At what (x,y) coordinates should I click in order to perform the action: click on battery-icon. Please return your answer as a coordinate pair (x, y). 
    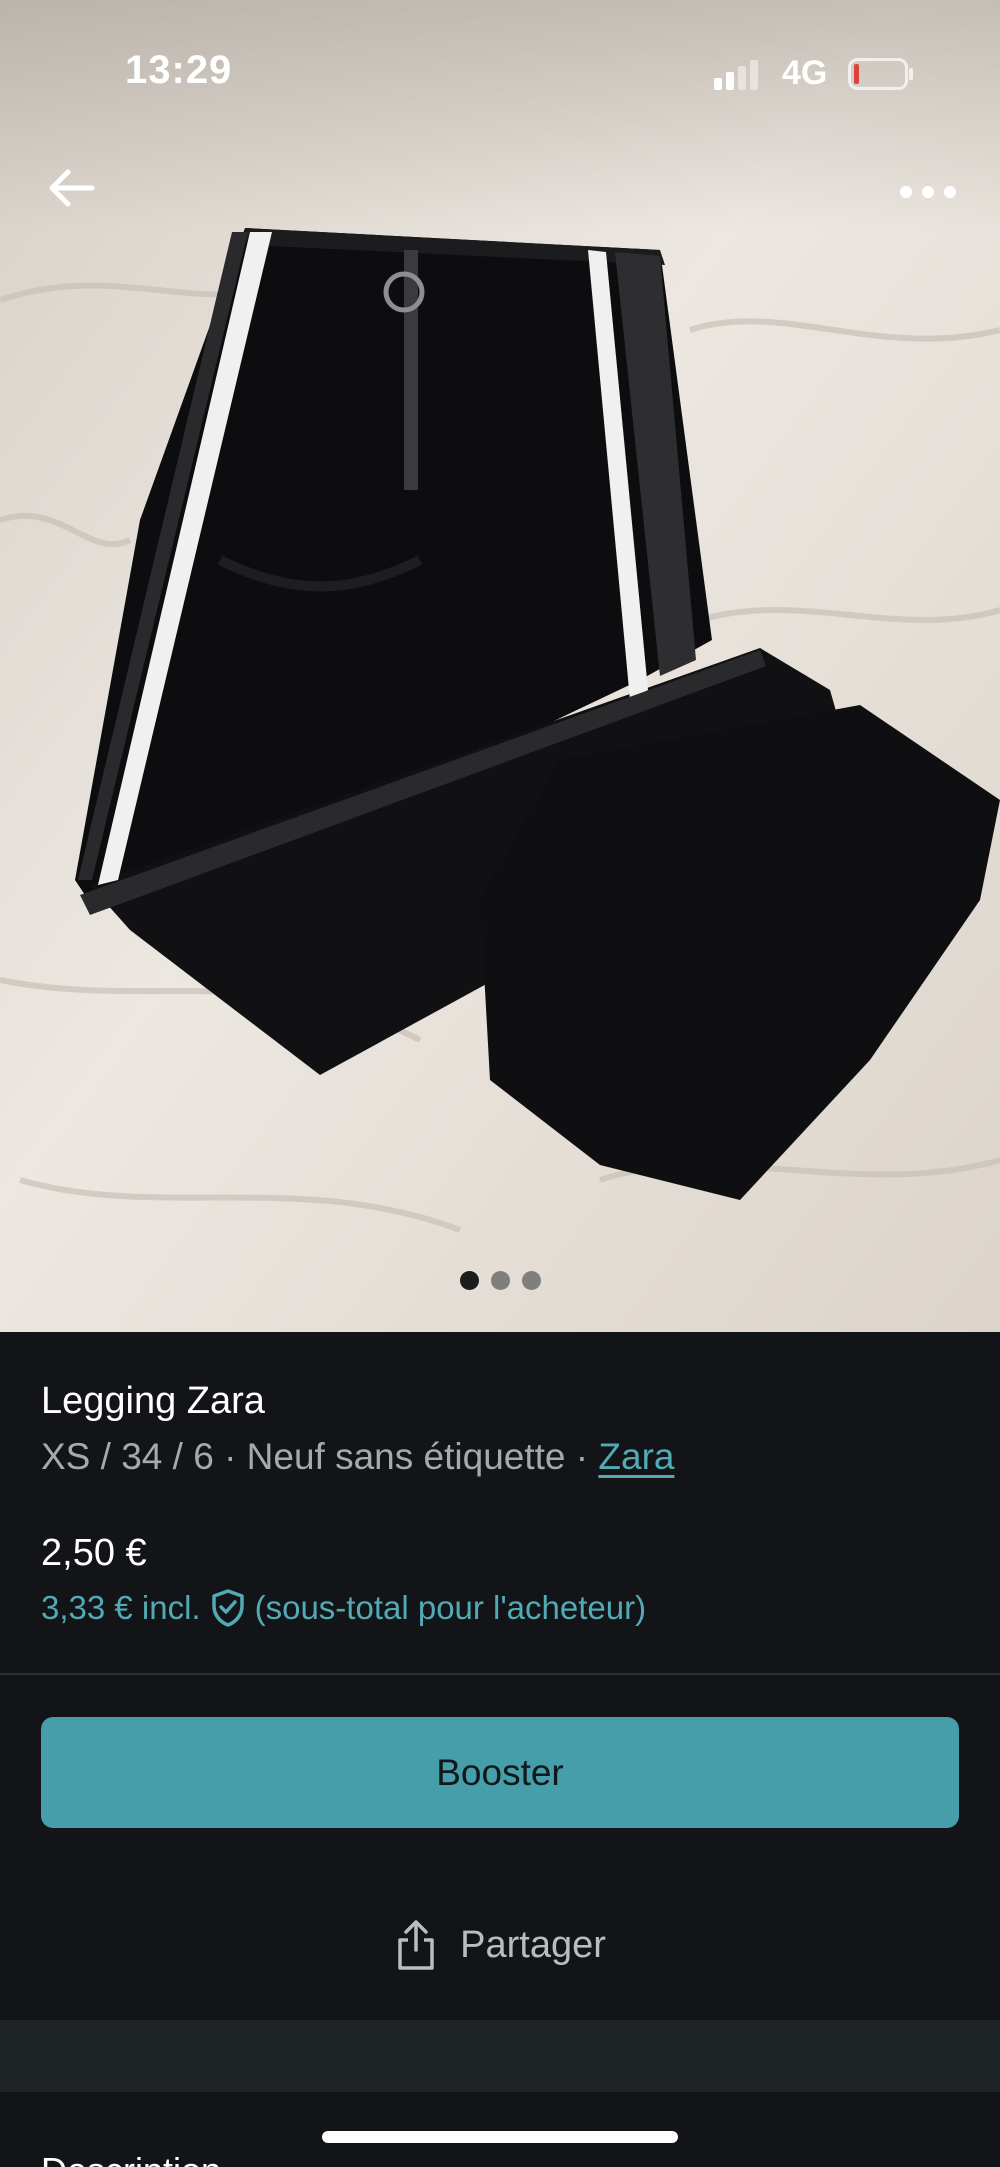
    Looking at the image, I should click on (880, 74).